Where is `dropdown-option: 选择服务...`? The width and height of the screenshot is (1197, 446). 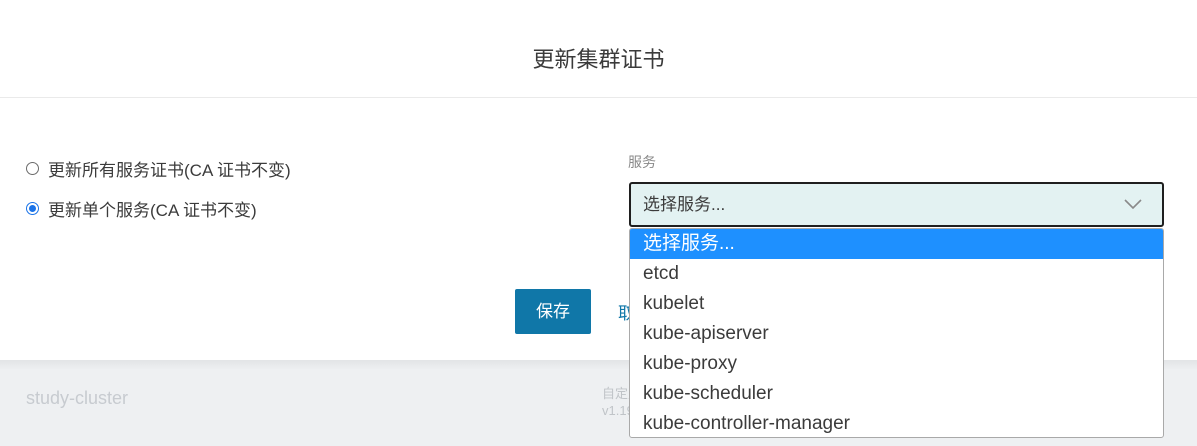
dropdown-option: 选择服务... is located at coordinates (896, 244).